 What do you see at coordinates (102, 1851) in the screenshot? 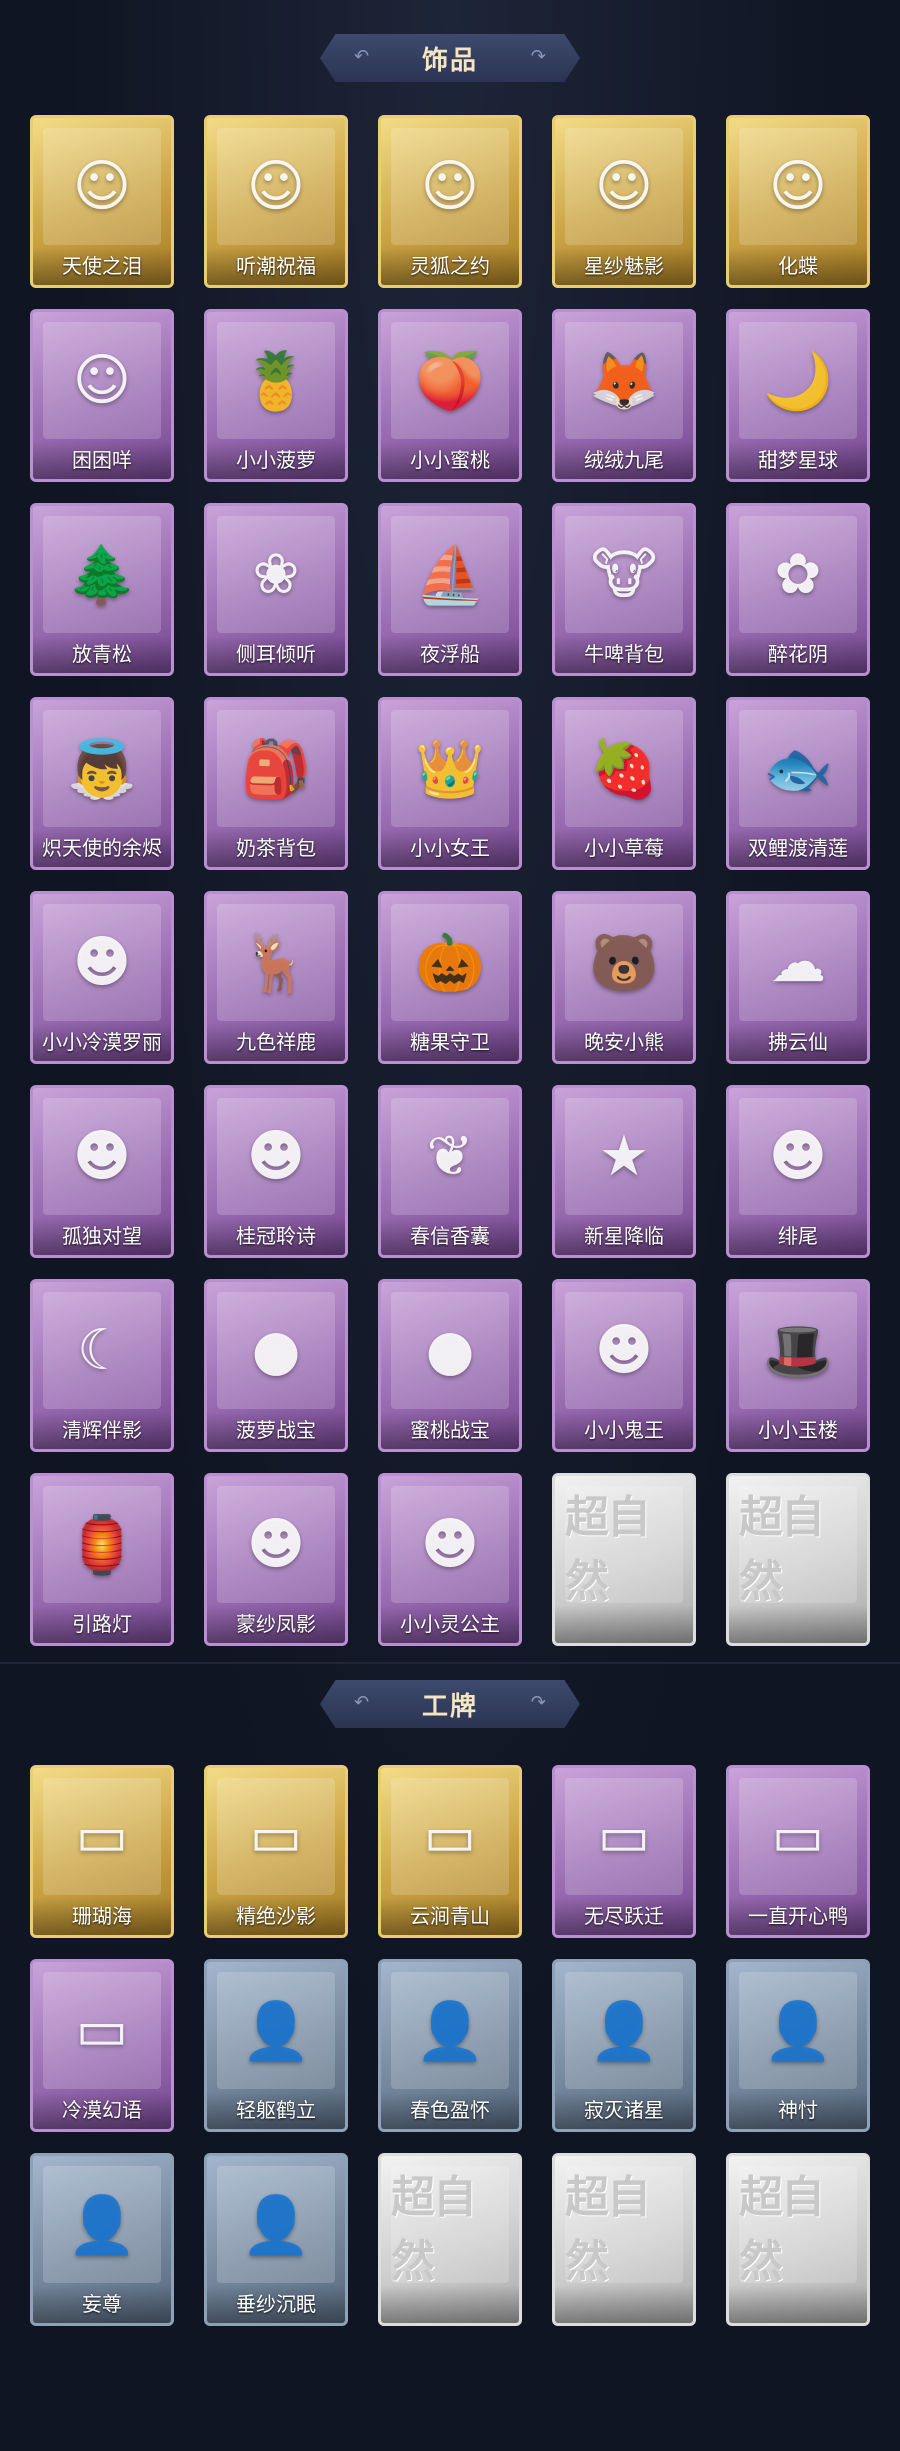
I see `item-card: ▭ 珊瑚海` at bounding box center [102, 1851].